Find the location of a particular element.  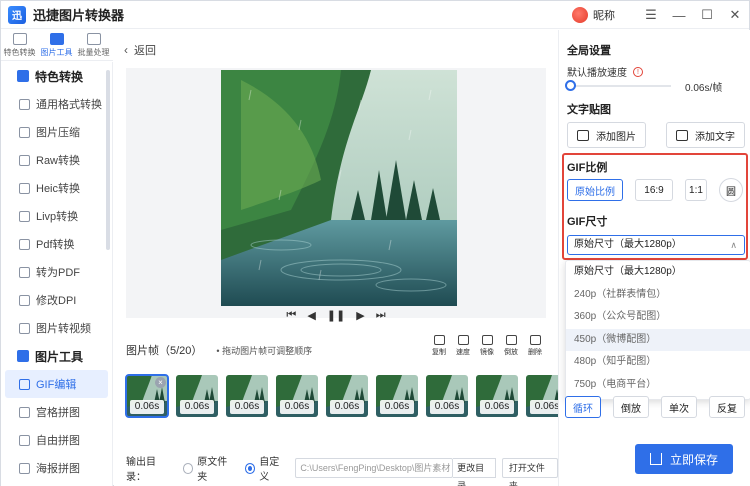

sidebar-item: 修改DPI is located at coordinates (56, 300).